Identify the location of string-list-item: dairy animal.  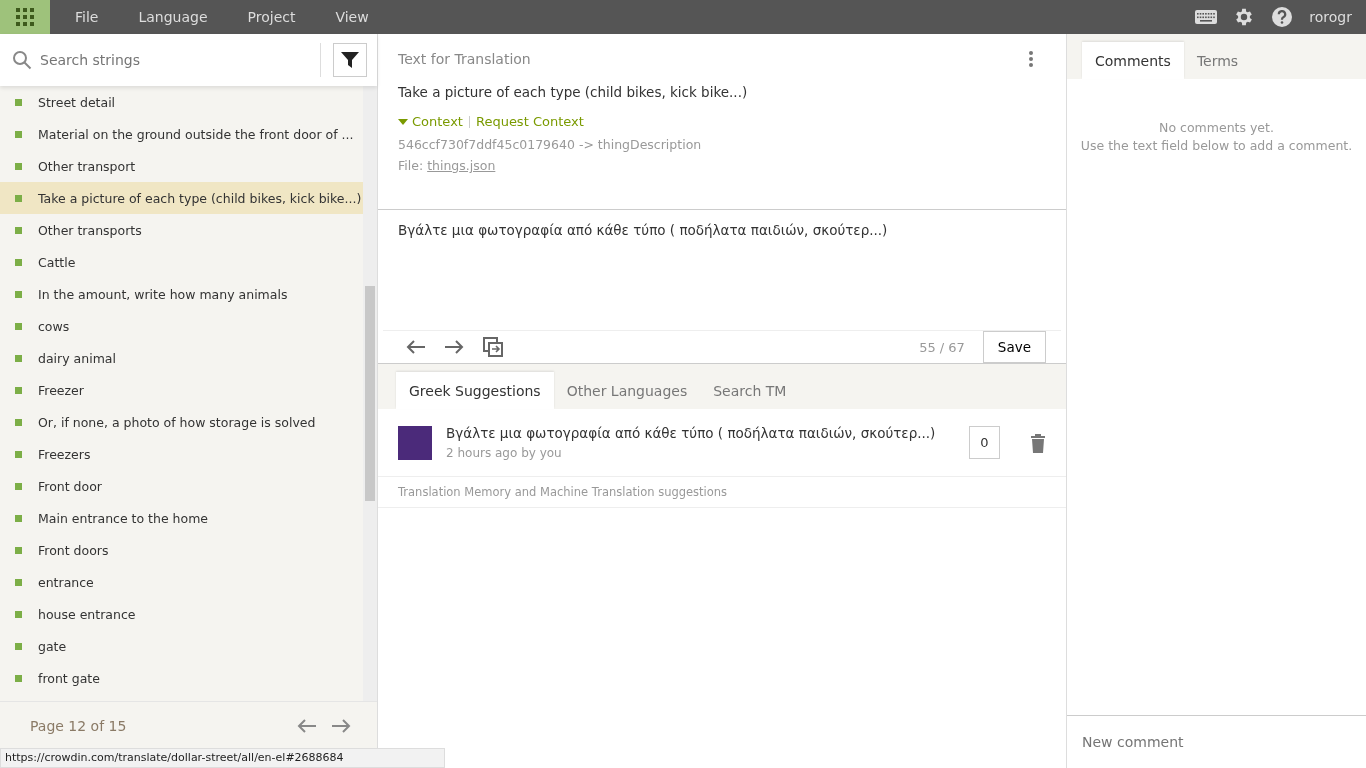
(181, 358).